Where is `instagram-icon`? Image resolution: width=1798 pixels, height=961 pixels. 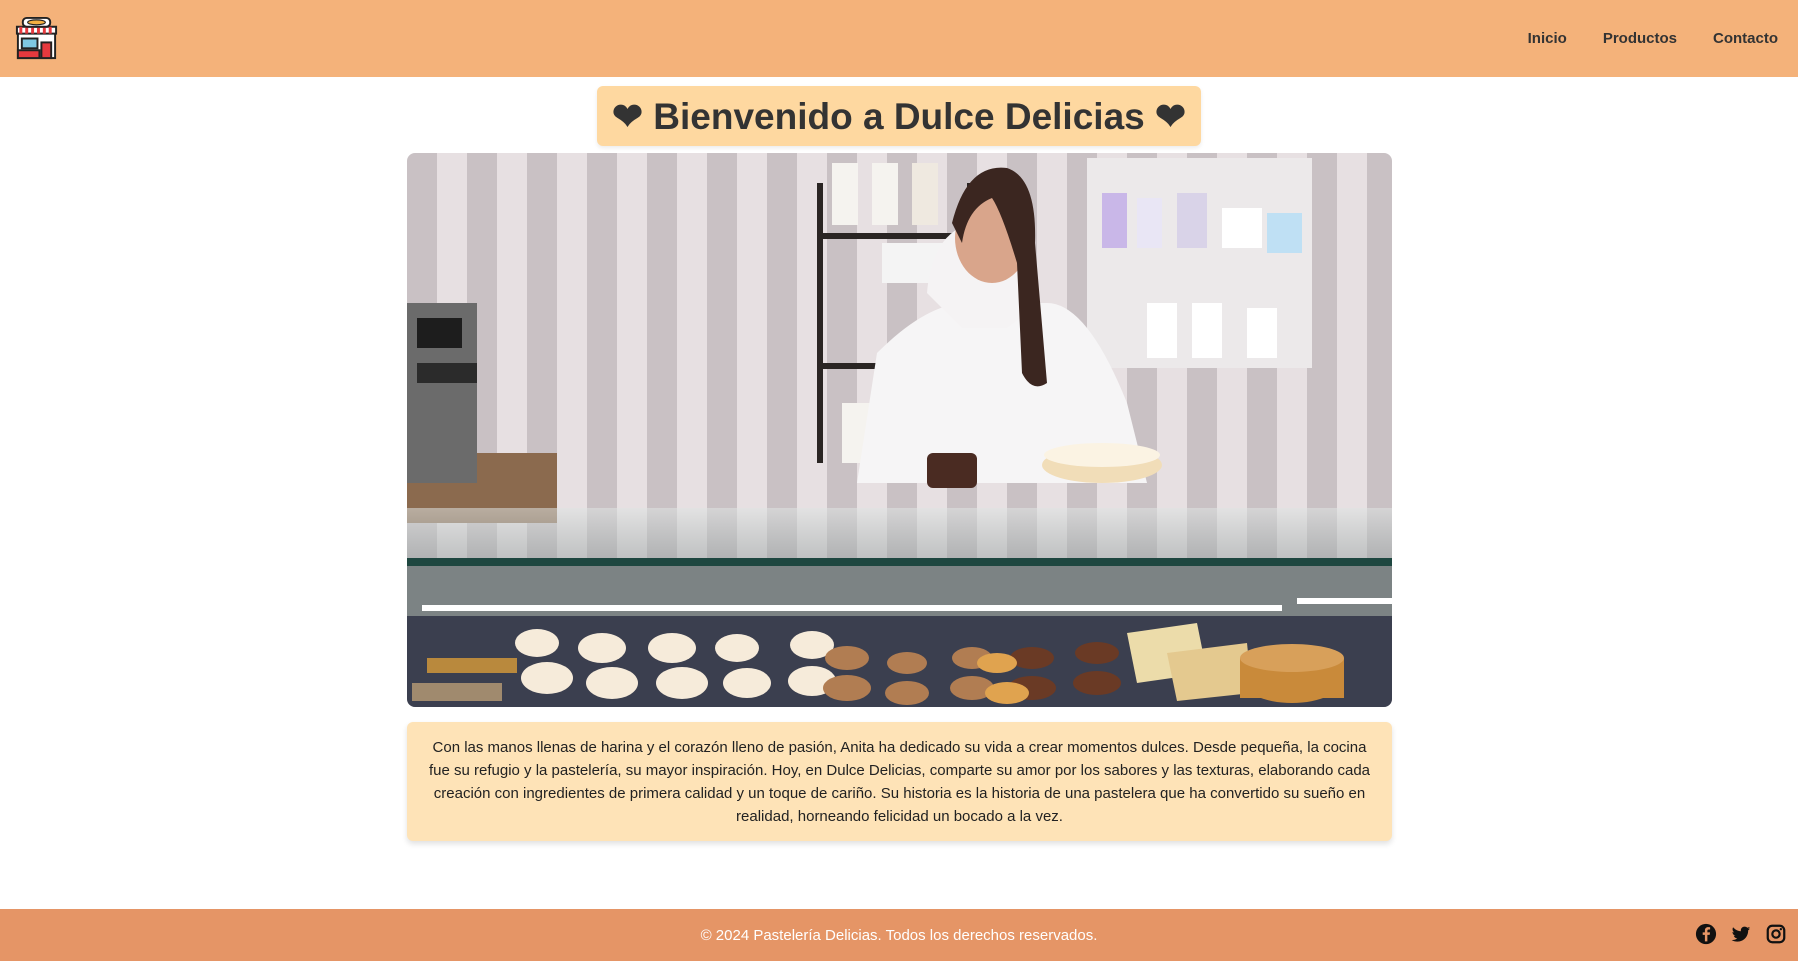 instagram-icon is located at coordinates (1776, 934).